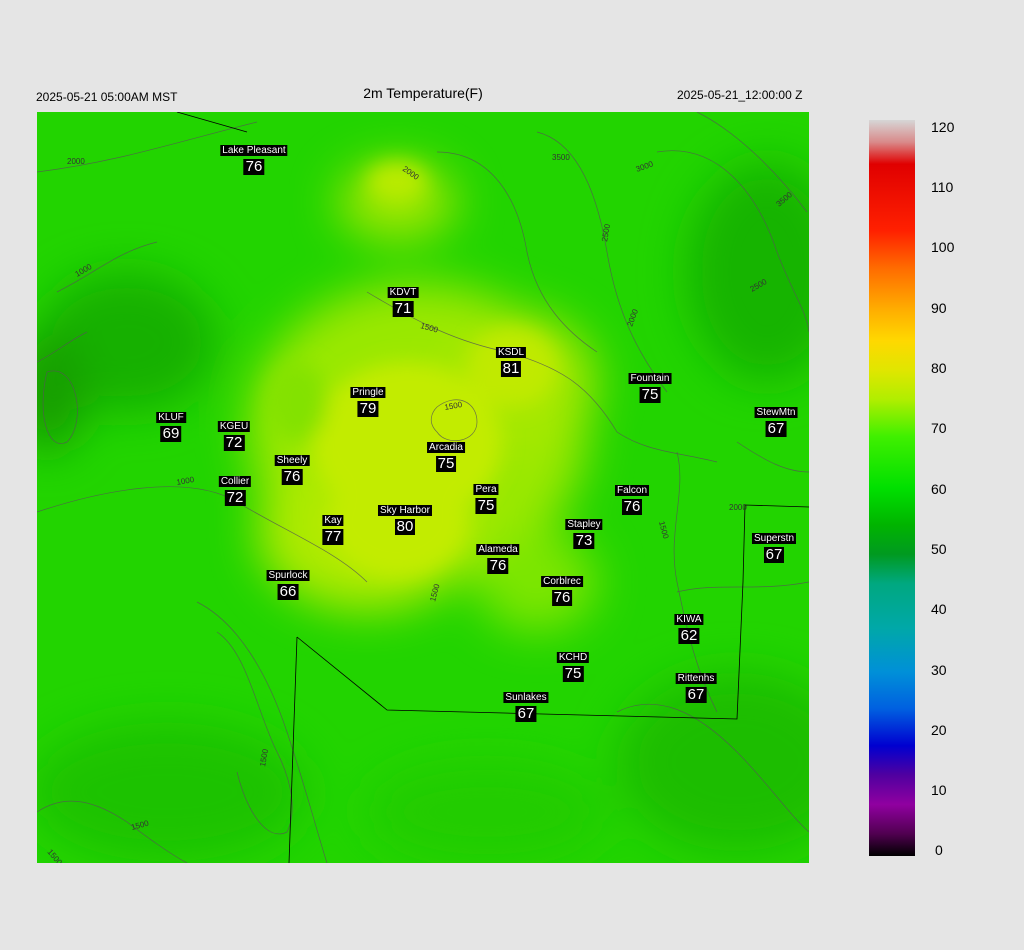  I want to click on station-kgeu: KGEU 72, so click(234, 436).